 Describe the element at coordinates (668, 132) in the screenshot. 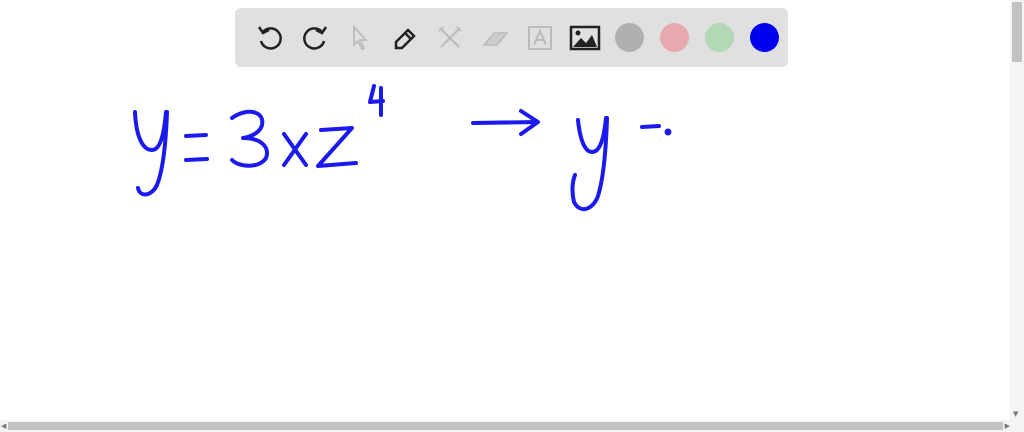

I see `ink-dot` at that location.